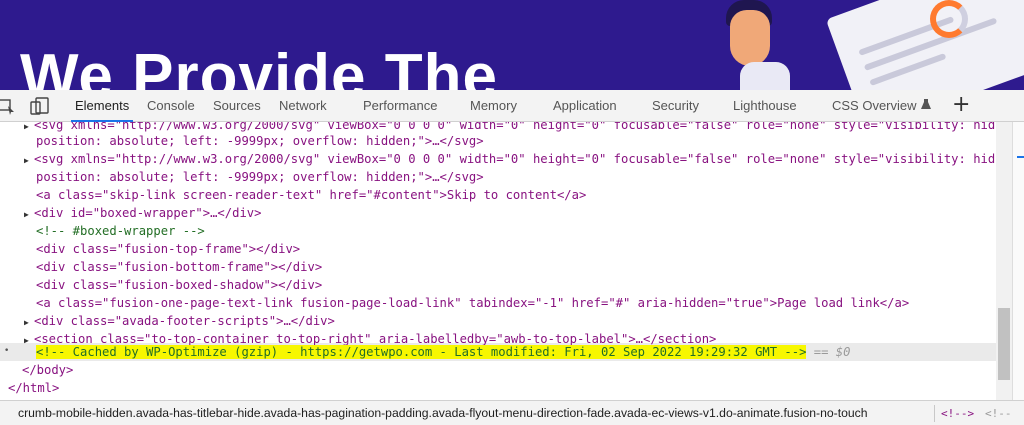 The image size is (1024, 425). I want to click on more-tabs-plus-icon: +, so click(961, 106).